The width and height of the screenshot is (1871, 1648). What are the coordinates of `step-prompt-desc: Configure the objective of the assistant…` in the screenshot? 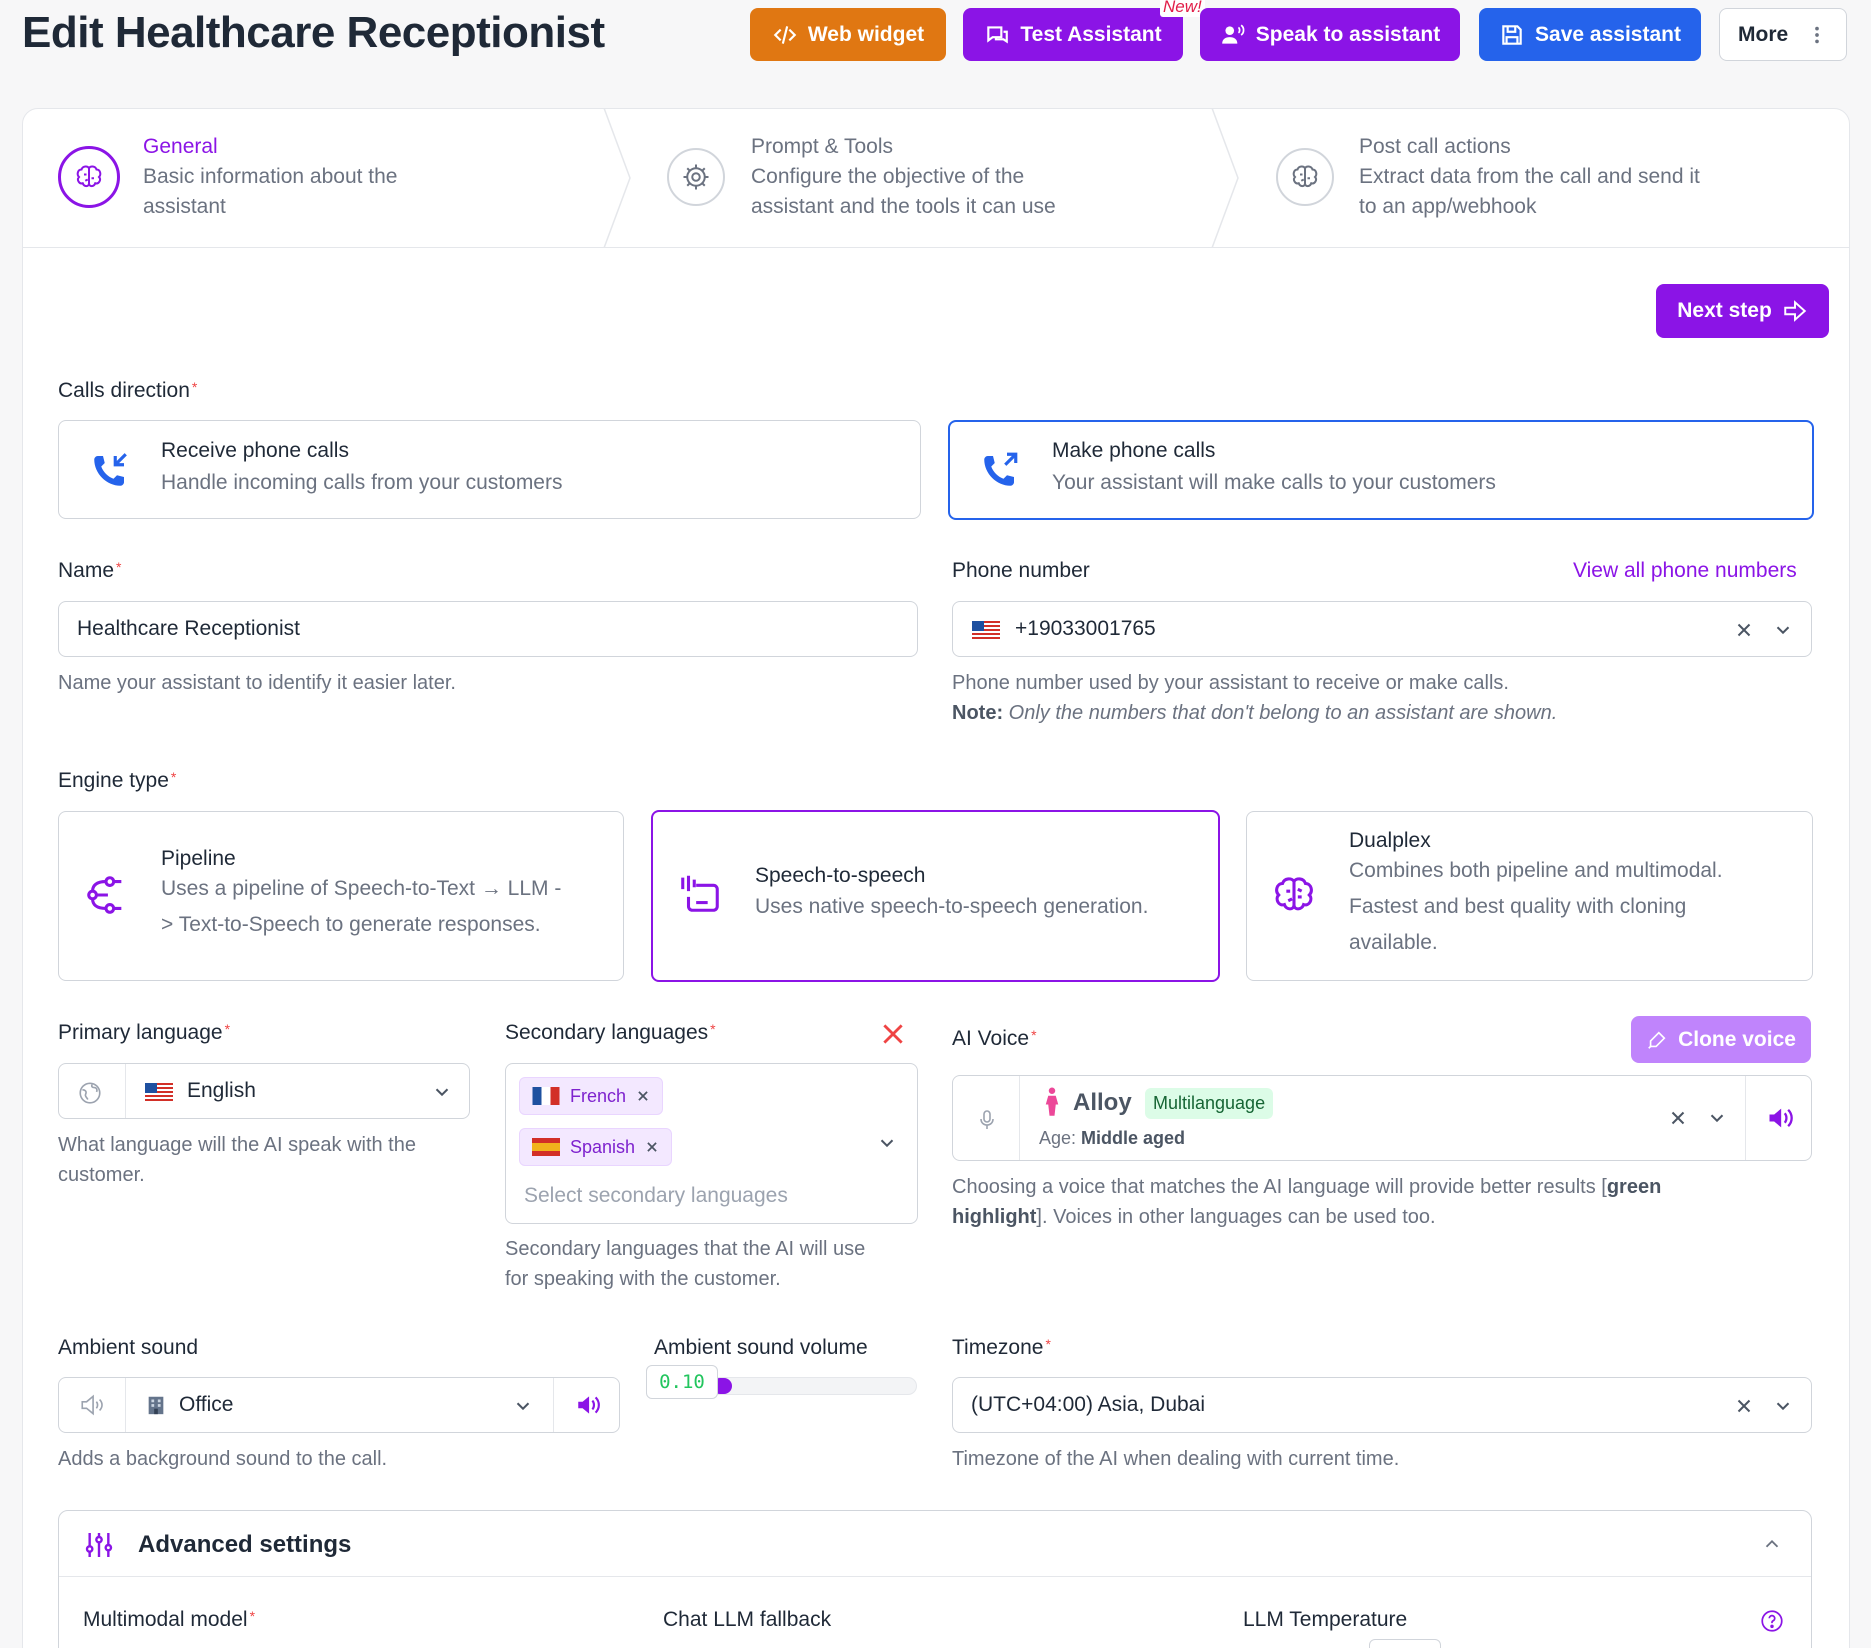 It's located at (903, 191).